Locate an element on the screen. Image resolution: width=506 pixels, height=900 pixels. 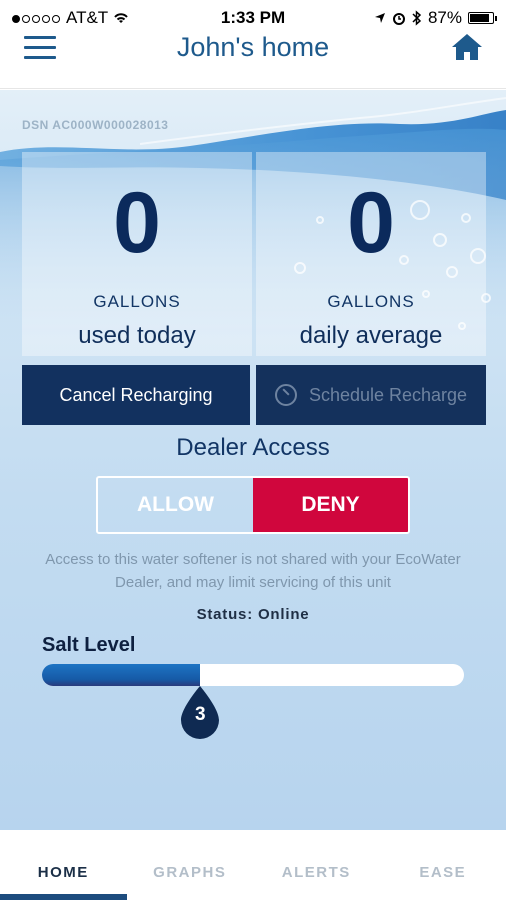
stat-used-today: 0 GALLONS used today is located at coordinates (137, 254).